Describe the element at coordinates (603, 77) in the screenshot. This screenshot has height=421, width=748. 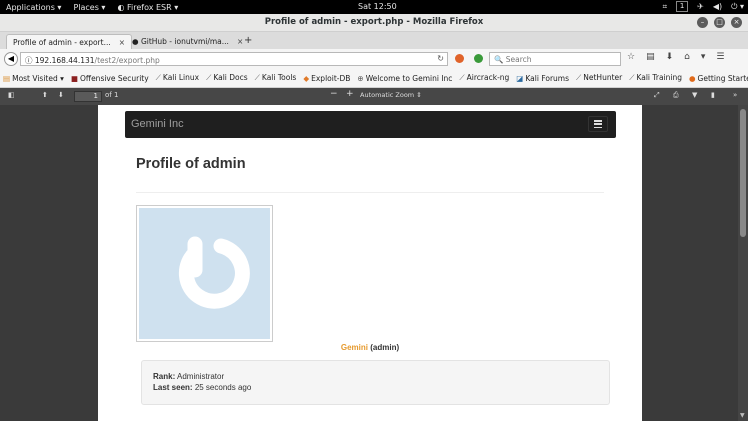
I see `bookmark-label: NetHunter` at that location.